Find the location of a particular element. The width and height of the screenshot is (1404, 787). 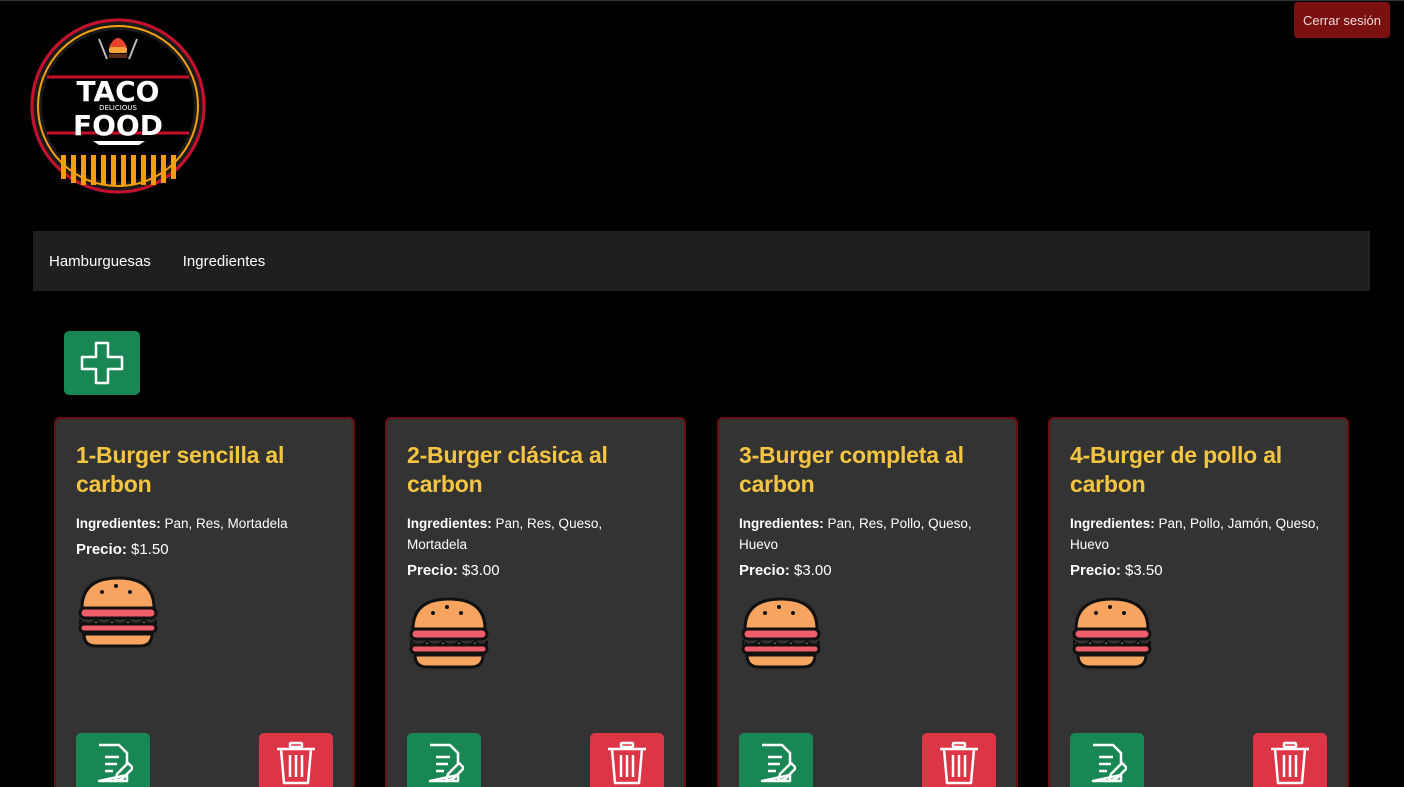

nav-ingredientes: Ingredientes is located at coordinates (224, 261).